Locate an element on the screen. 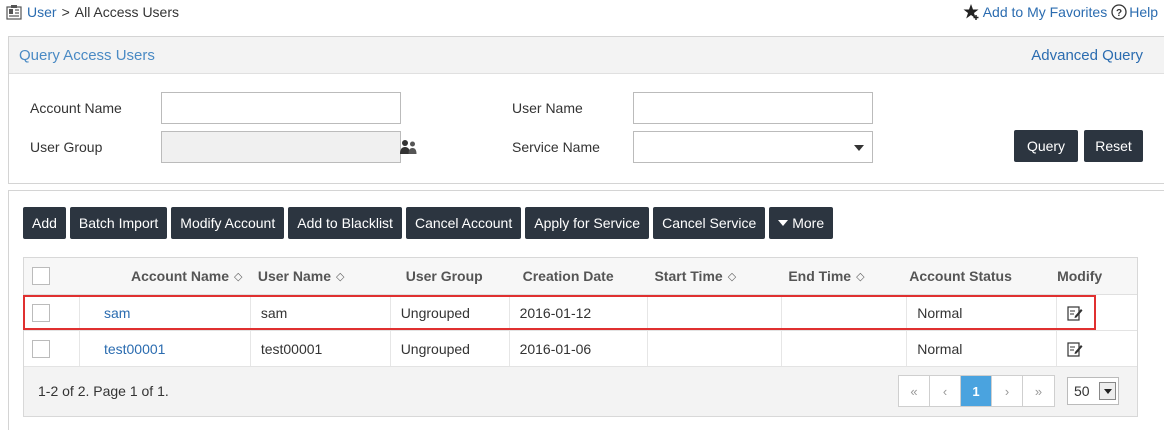 The image size is (1164, 430). previous-page-button: ‹ is located at coordinates (945, 391).